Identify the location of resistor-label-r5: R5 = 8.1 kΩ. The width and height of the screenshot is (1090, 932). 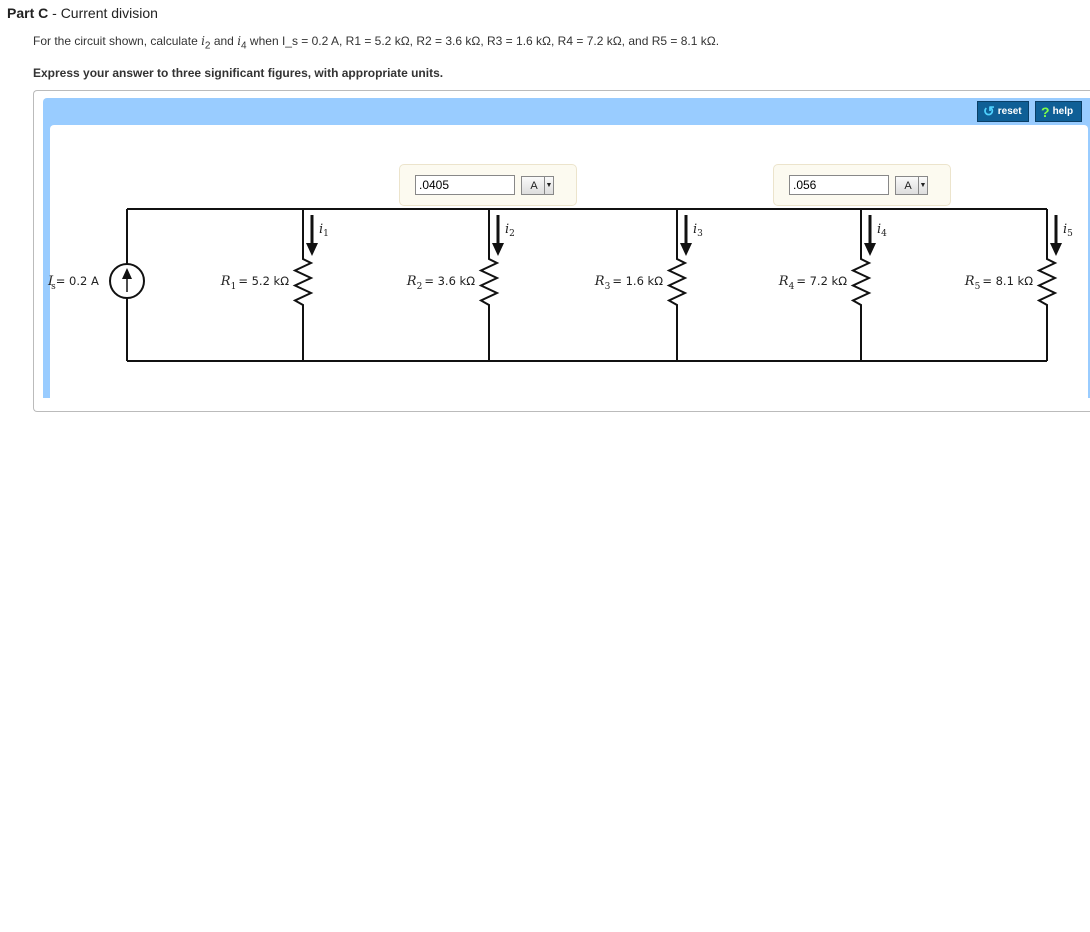
(998, 283).